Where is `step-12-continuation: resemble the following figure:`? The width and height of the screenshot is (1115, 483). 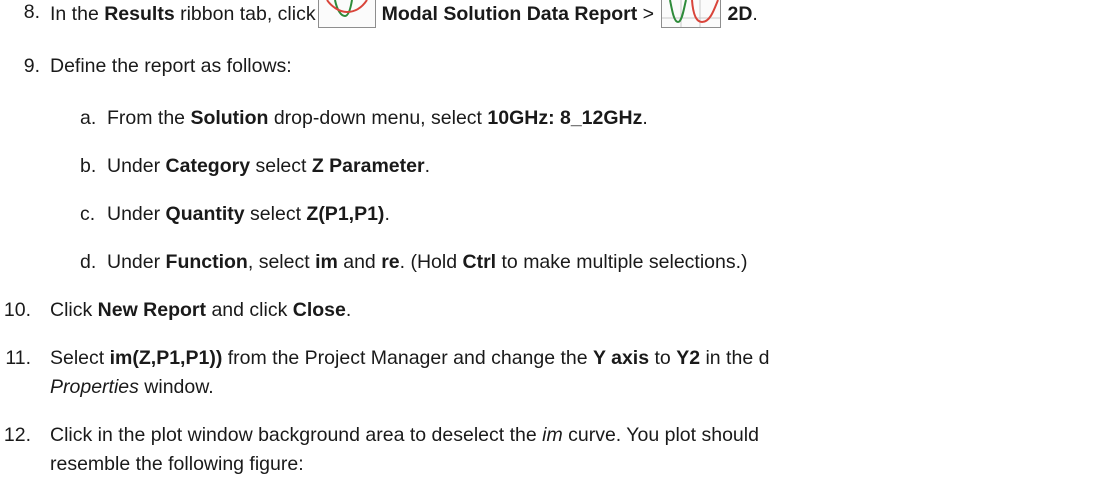 step-12-continuation: resemble the following figure: is located at coordinates (177, 464).